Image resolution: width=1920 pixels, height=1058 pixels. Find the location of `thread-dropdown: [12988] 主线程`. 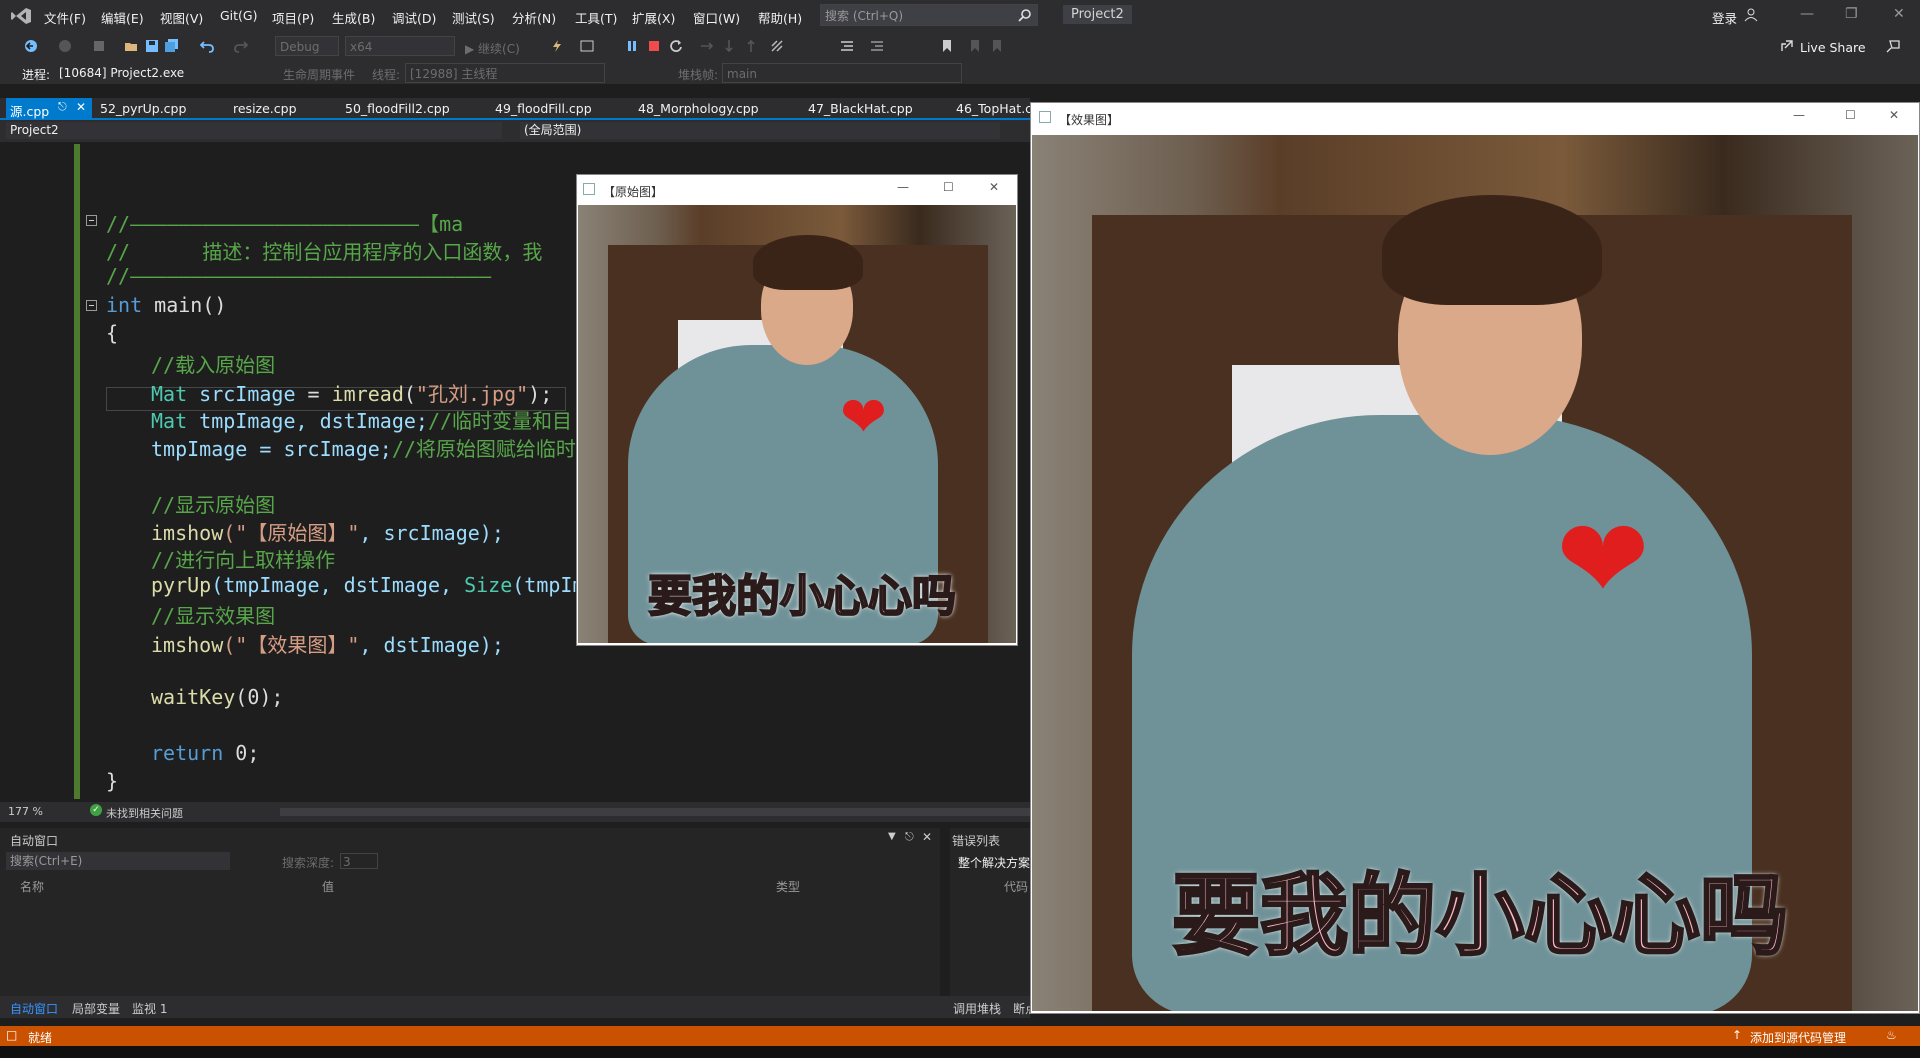

thread-dropdown: [12988] 主线程 is located at coordinates (505, 73).